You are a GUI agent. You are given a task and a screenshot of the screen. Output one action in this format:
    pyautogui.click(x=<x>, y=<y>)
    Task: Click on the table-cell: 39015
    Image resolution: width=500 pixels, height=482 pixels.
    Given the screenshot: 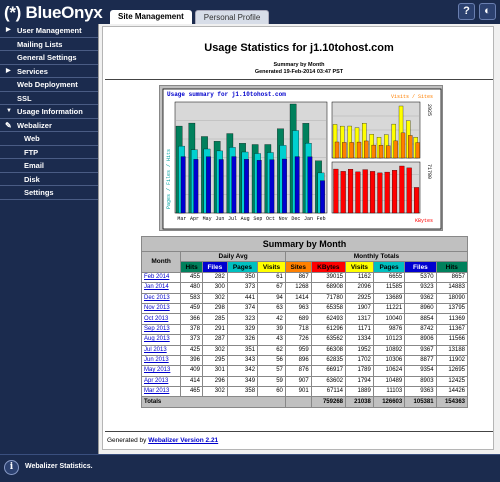 What is the action you would take?
    pyautogui.click(x=328, y=277)
    